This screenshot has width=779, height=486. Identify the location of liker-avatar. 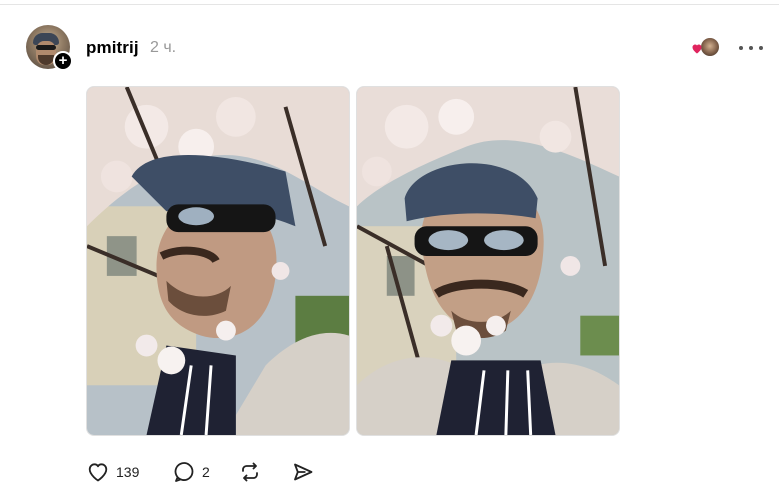
(710, 47).